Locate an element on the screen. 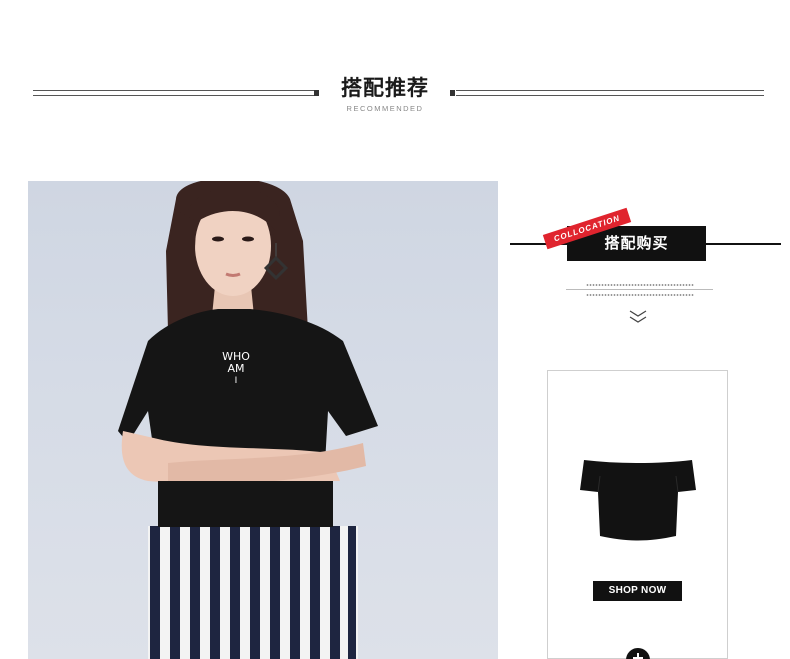 Image resolution: width=790 pixels, height=659 pixels. thin-divider is located at coordinates (639, 289).